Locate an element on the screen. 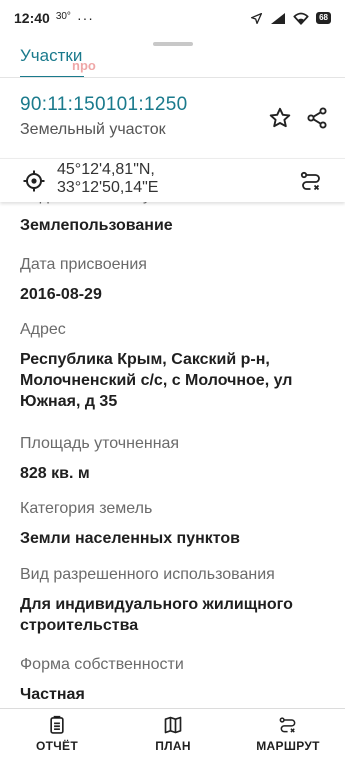  favorite-button is located at coordinates (280, 118).